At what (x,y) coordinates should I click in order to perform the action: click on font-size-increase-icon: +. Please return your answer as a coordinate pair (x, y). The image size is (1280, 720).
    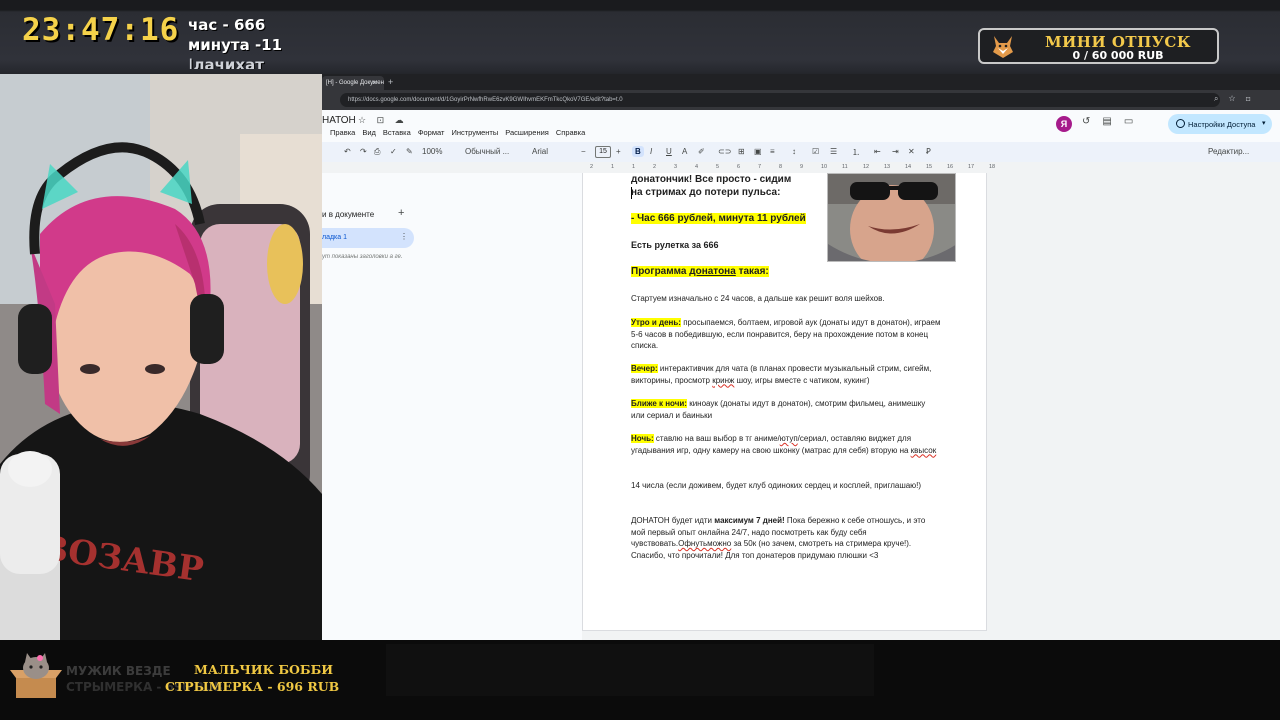
    Looking at the image, I should click on (618, 151).